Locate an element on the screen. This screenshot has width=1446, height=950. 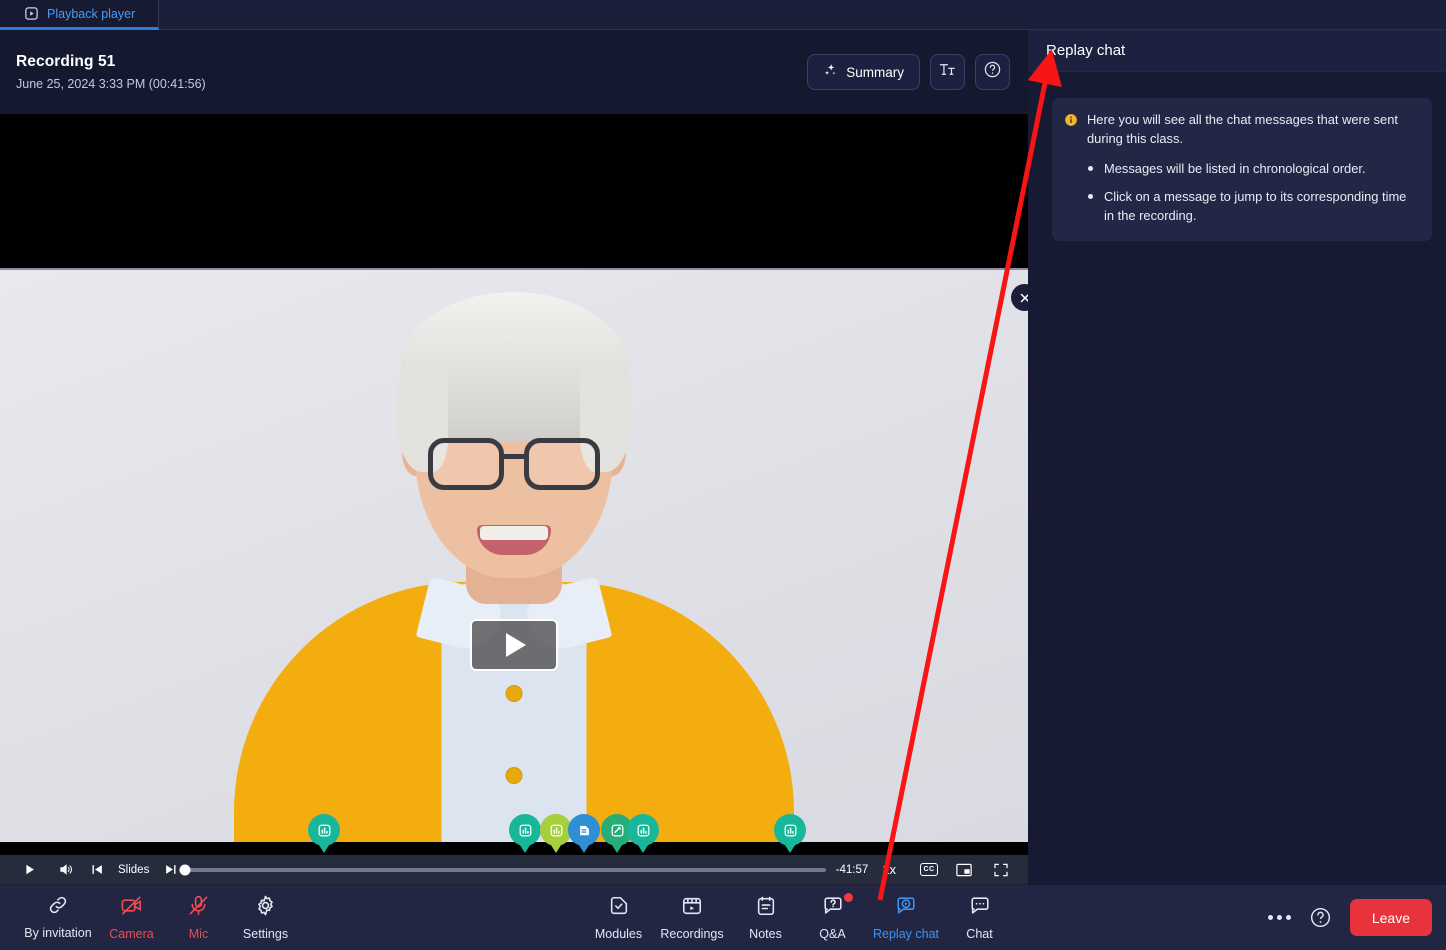
recording-datetime: June 25, 2024 3:33 PM (00:41:56) is located at coordinates (111, 84).